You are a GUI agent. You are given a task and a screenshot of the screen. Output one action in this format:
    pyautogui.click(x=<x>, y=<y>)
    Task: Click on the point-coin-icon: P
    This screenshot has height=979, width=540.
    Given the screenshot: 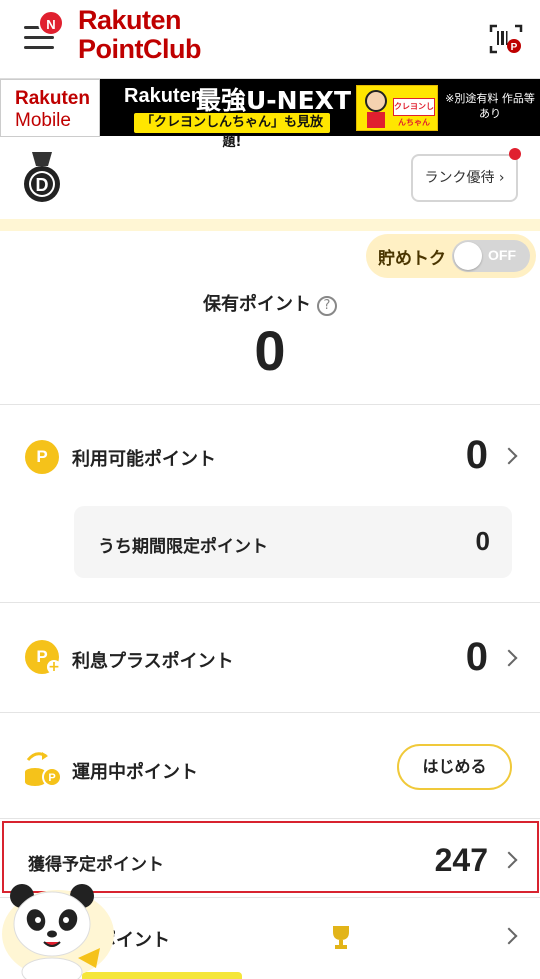 What is the action you would take?
    pyautogui.click(x=42, y=457)
    